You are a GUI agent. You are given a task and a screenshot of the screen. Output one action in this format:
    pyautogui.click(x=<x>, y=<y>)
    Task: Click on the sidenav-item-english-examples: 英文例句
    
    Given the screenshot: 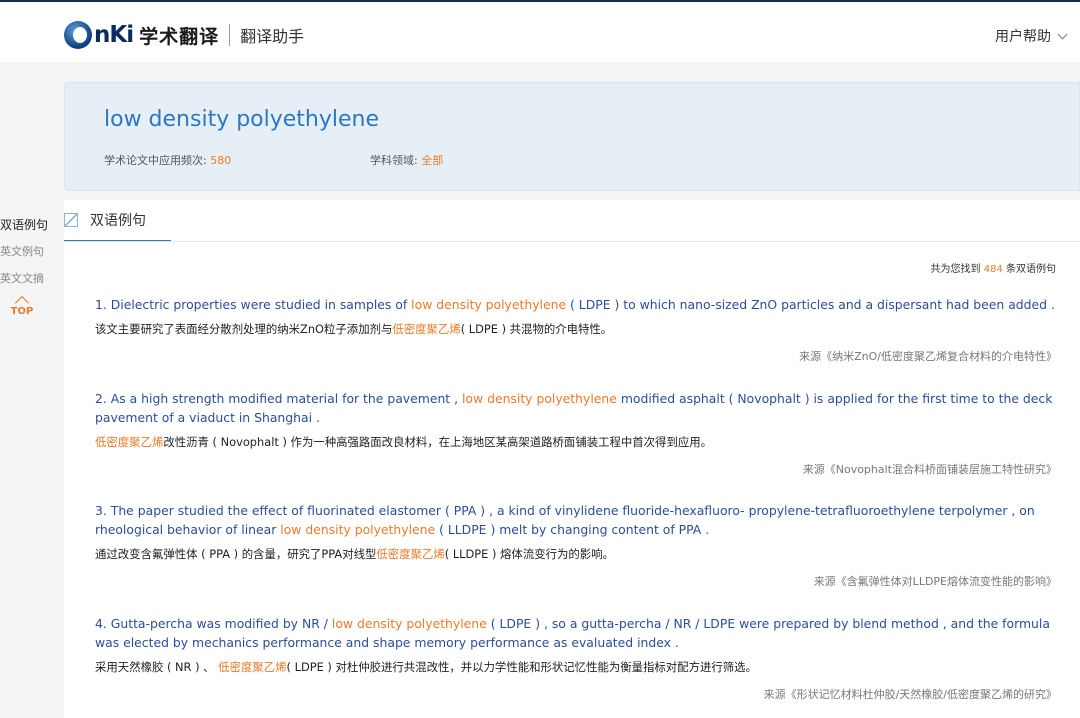 What is the action you would take?
    pyautogui.click(x=28, y=251)
    